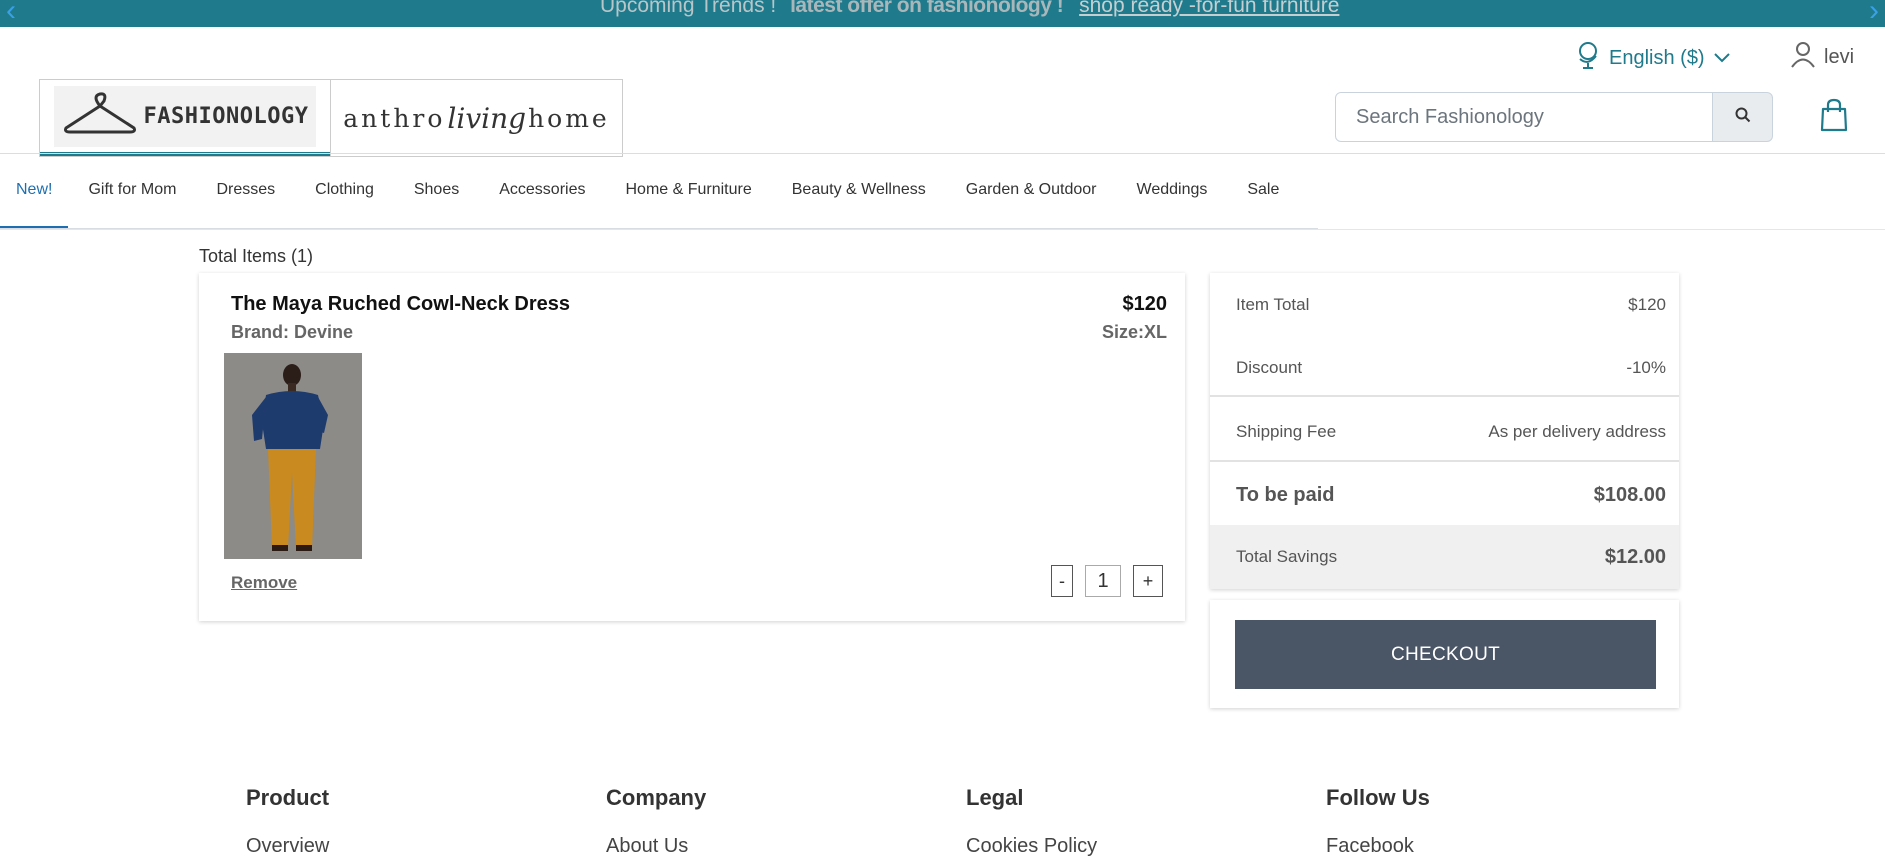  What do you see at coordinates (1803, 57) in the screenshot?
I see `user-icon` at bounding box center [1803, 57].